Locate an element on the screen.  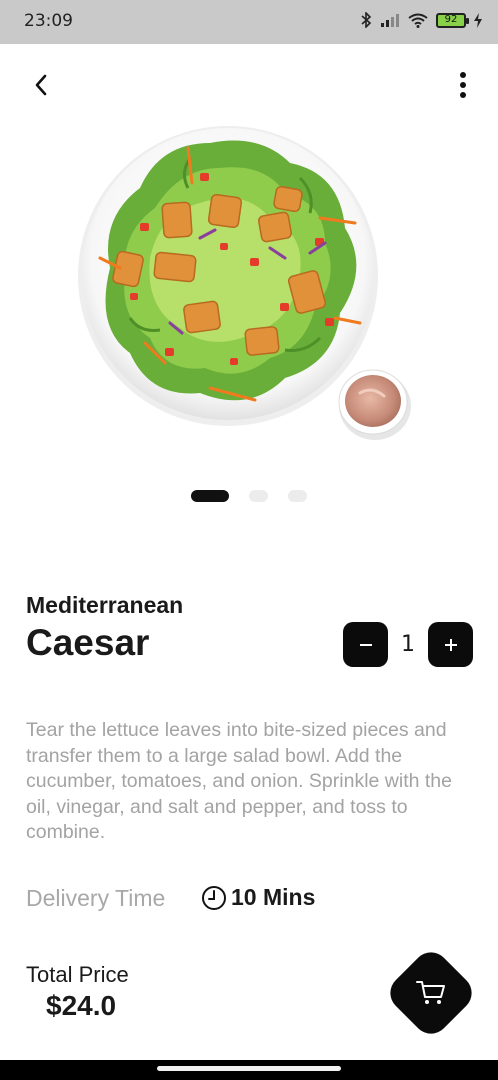
quantity-value: 1 is located at coordinates (408, 644).